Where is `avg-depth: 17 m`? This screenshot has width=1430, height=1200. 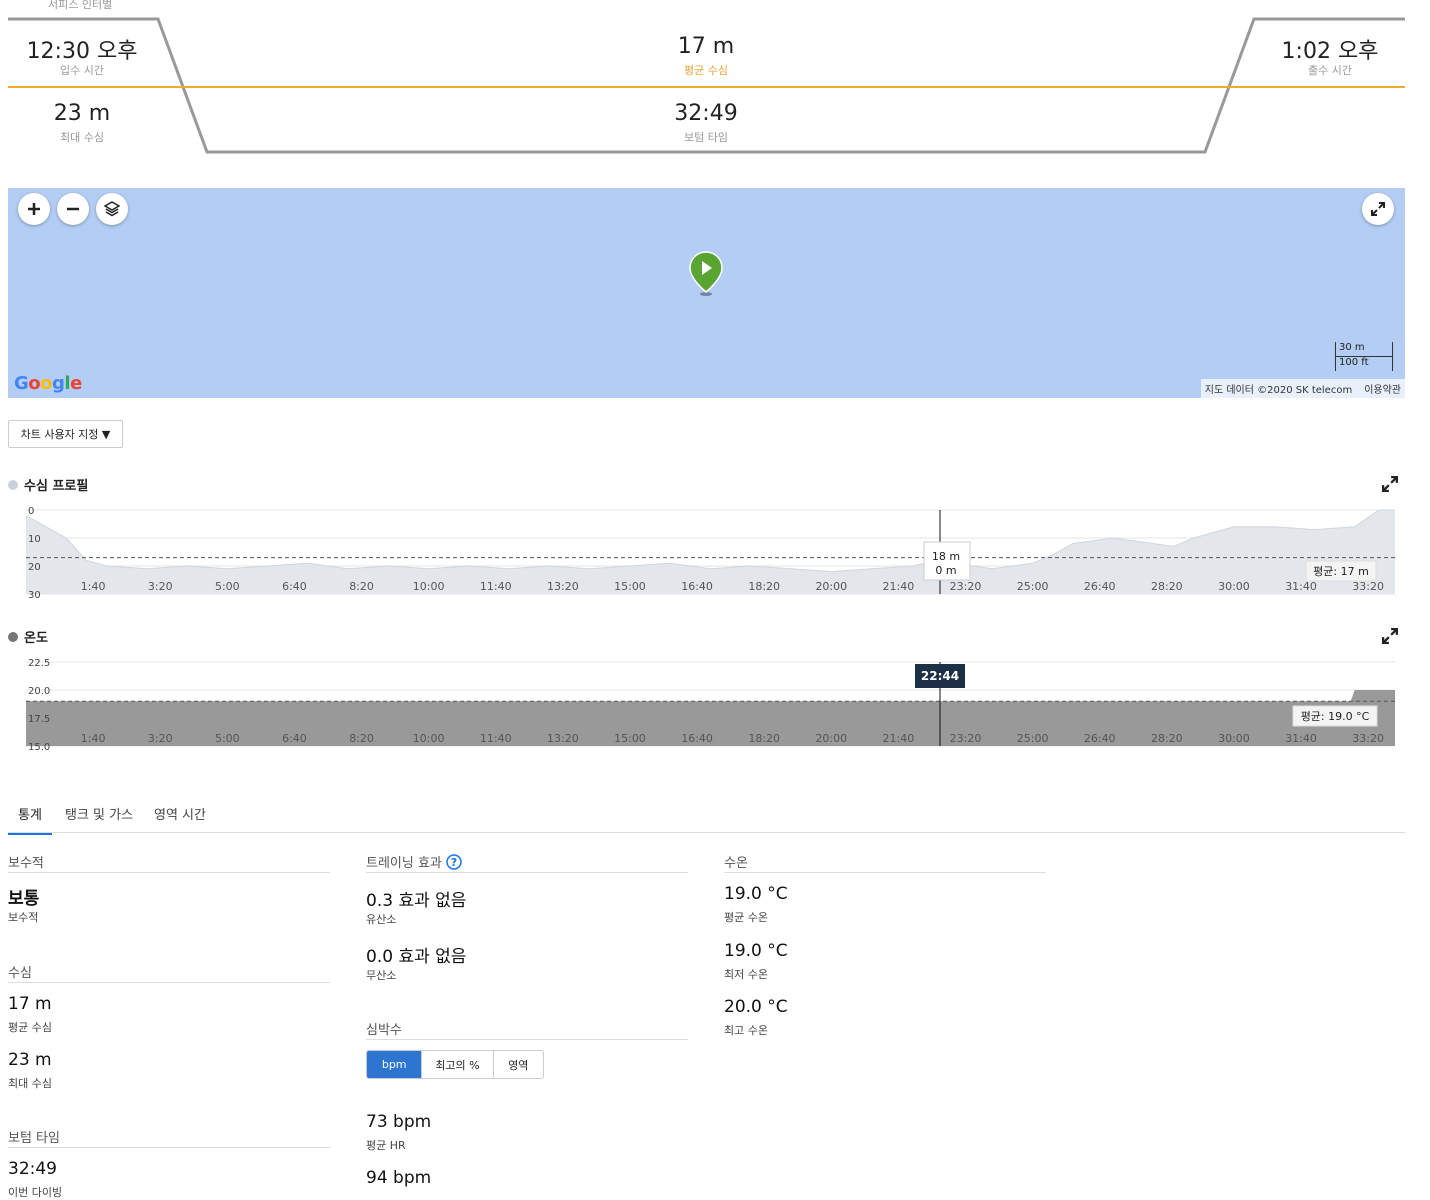
avg-depth: 17 m is located at coordinates (706, 46).